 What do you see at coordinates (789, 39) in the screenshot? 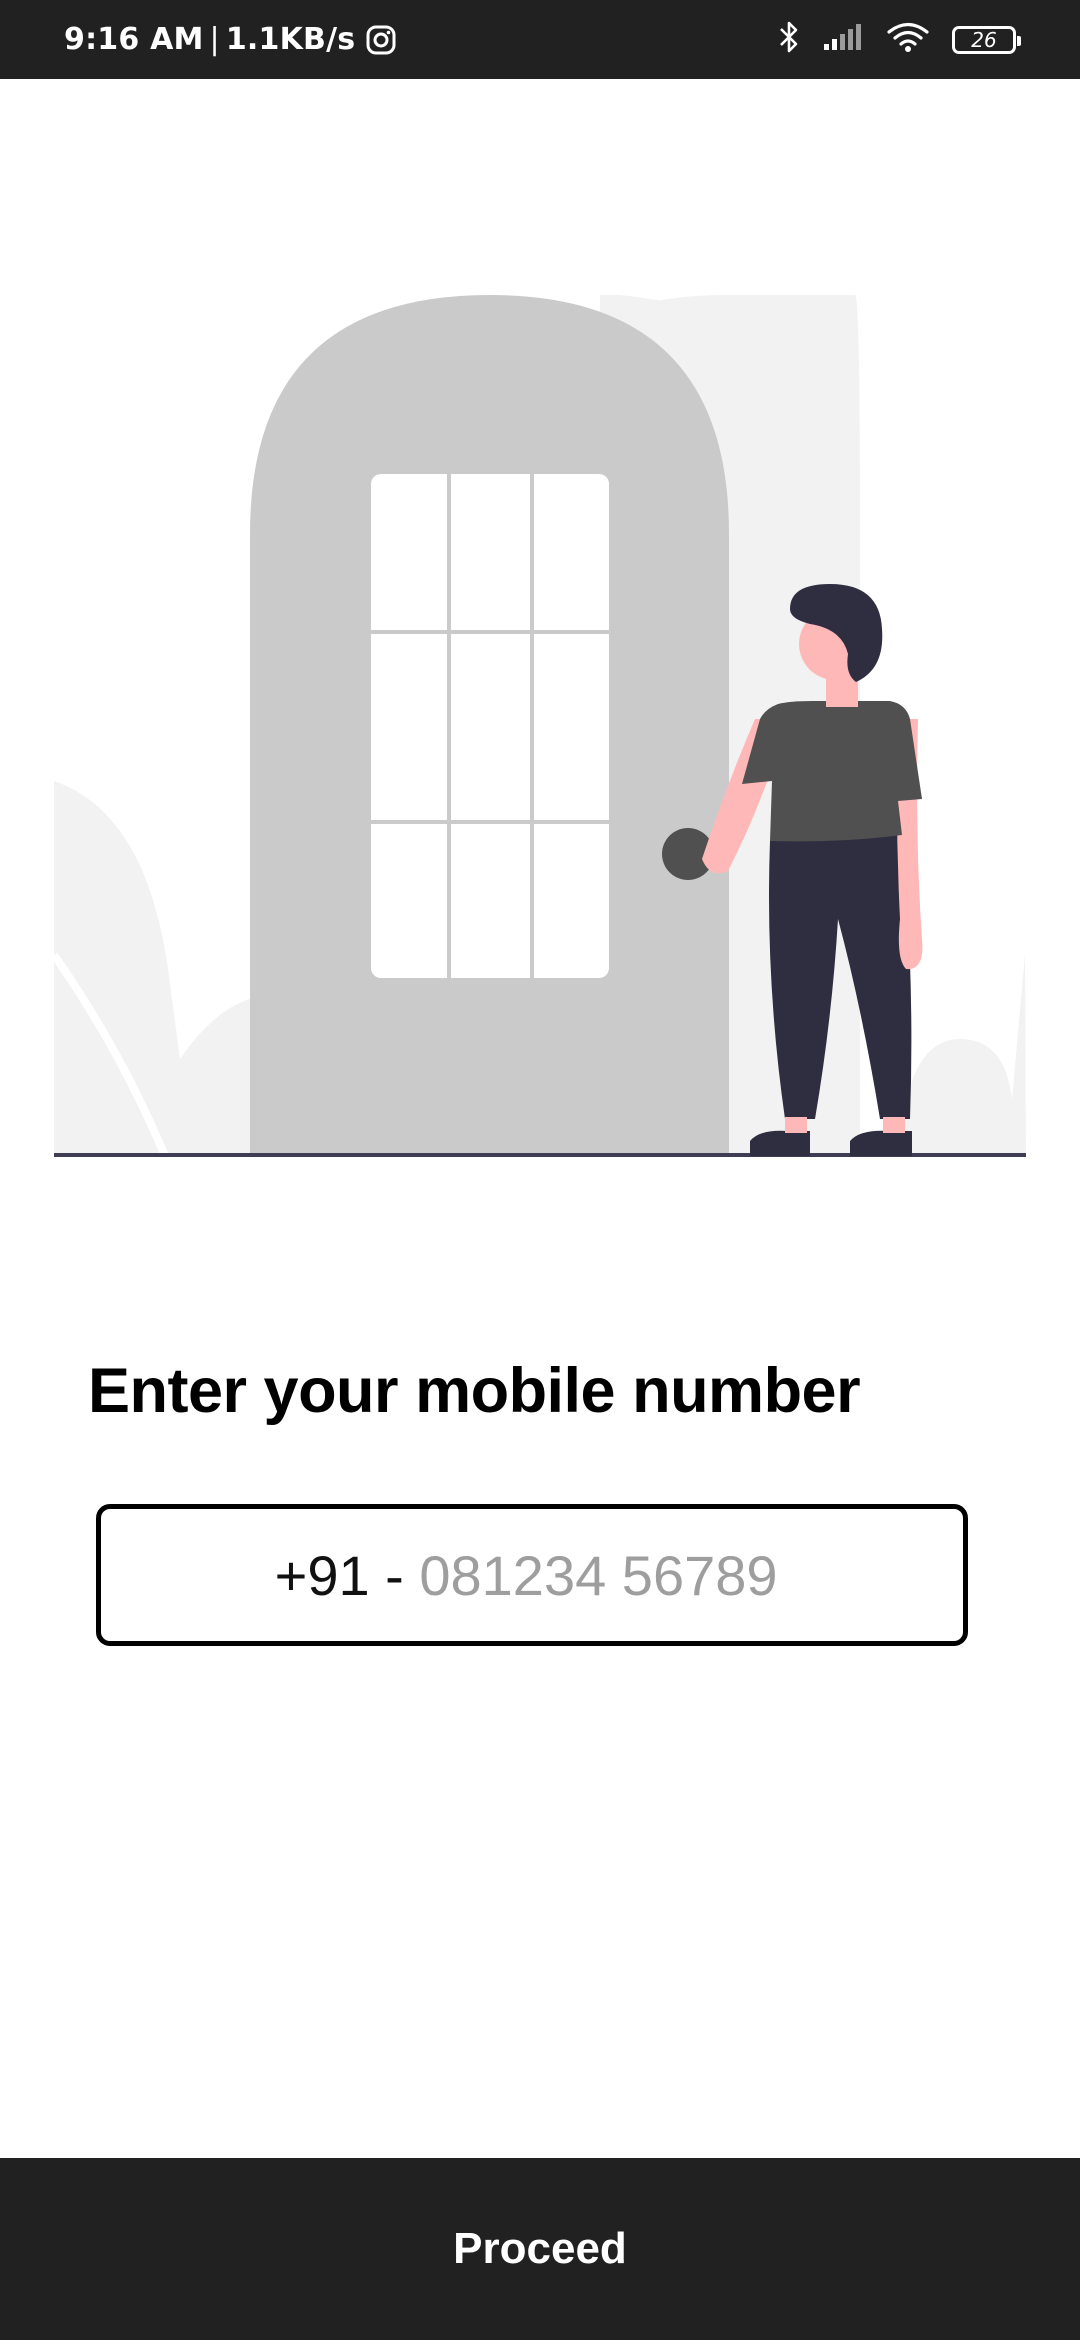
I see `bluetooth-icon` at bounding box center [789, 39].